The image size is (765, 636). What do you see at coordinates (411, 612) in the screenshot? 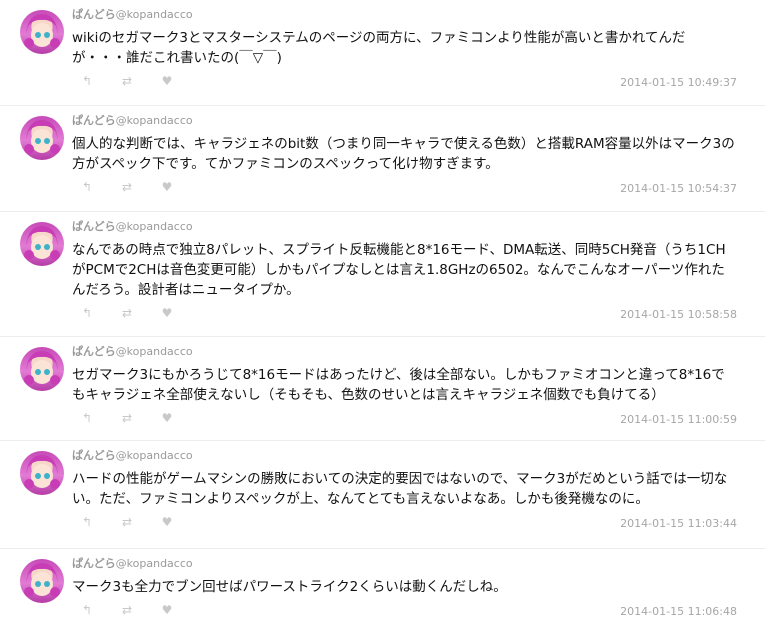
I see `tweet-footer: ↰ ⇄ ♥ 2014-01-15 11:06:48` at bounding box center [411, 612].